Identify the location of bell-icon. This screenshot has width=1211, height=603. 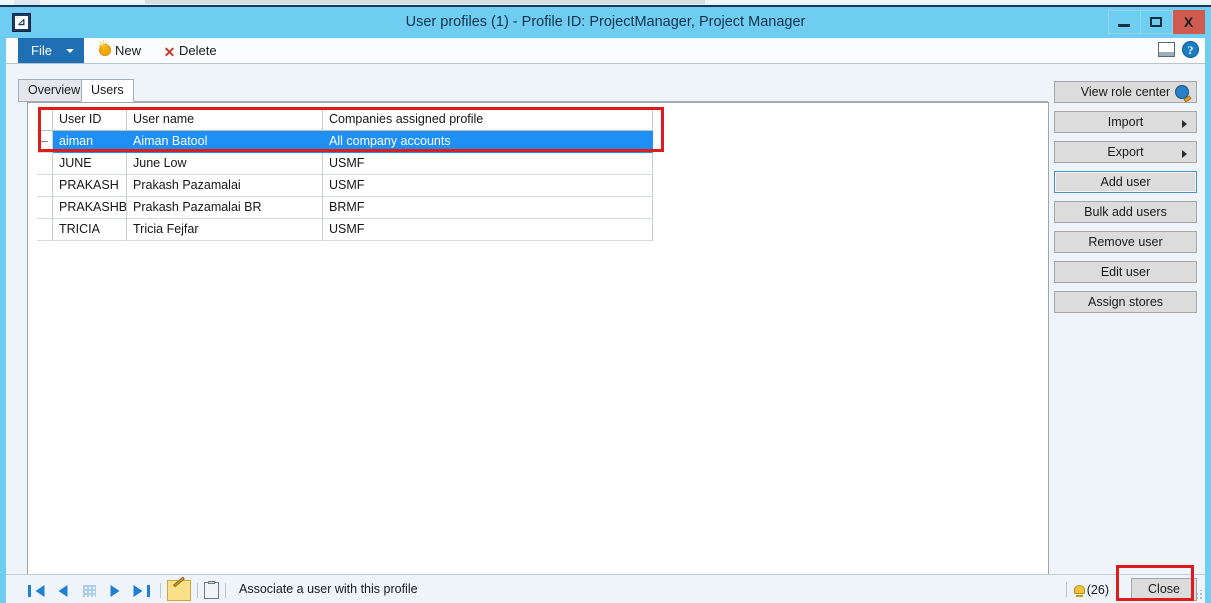
(1079, 590).